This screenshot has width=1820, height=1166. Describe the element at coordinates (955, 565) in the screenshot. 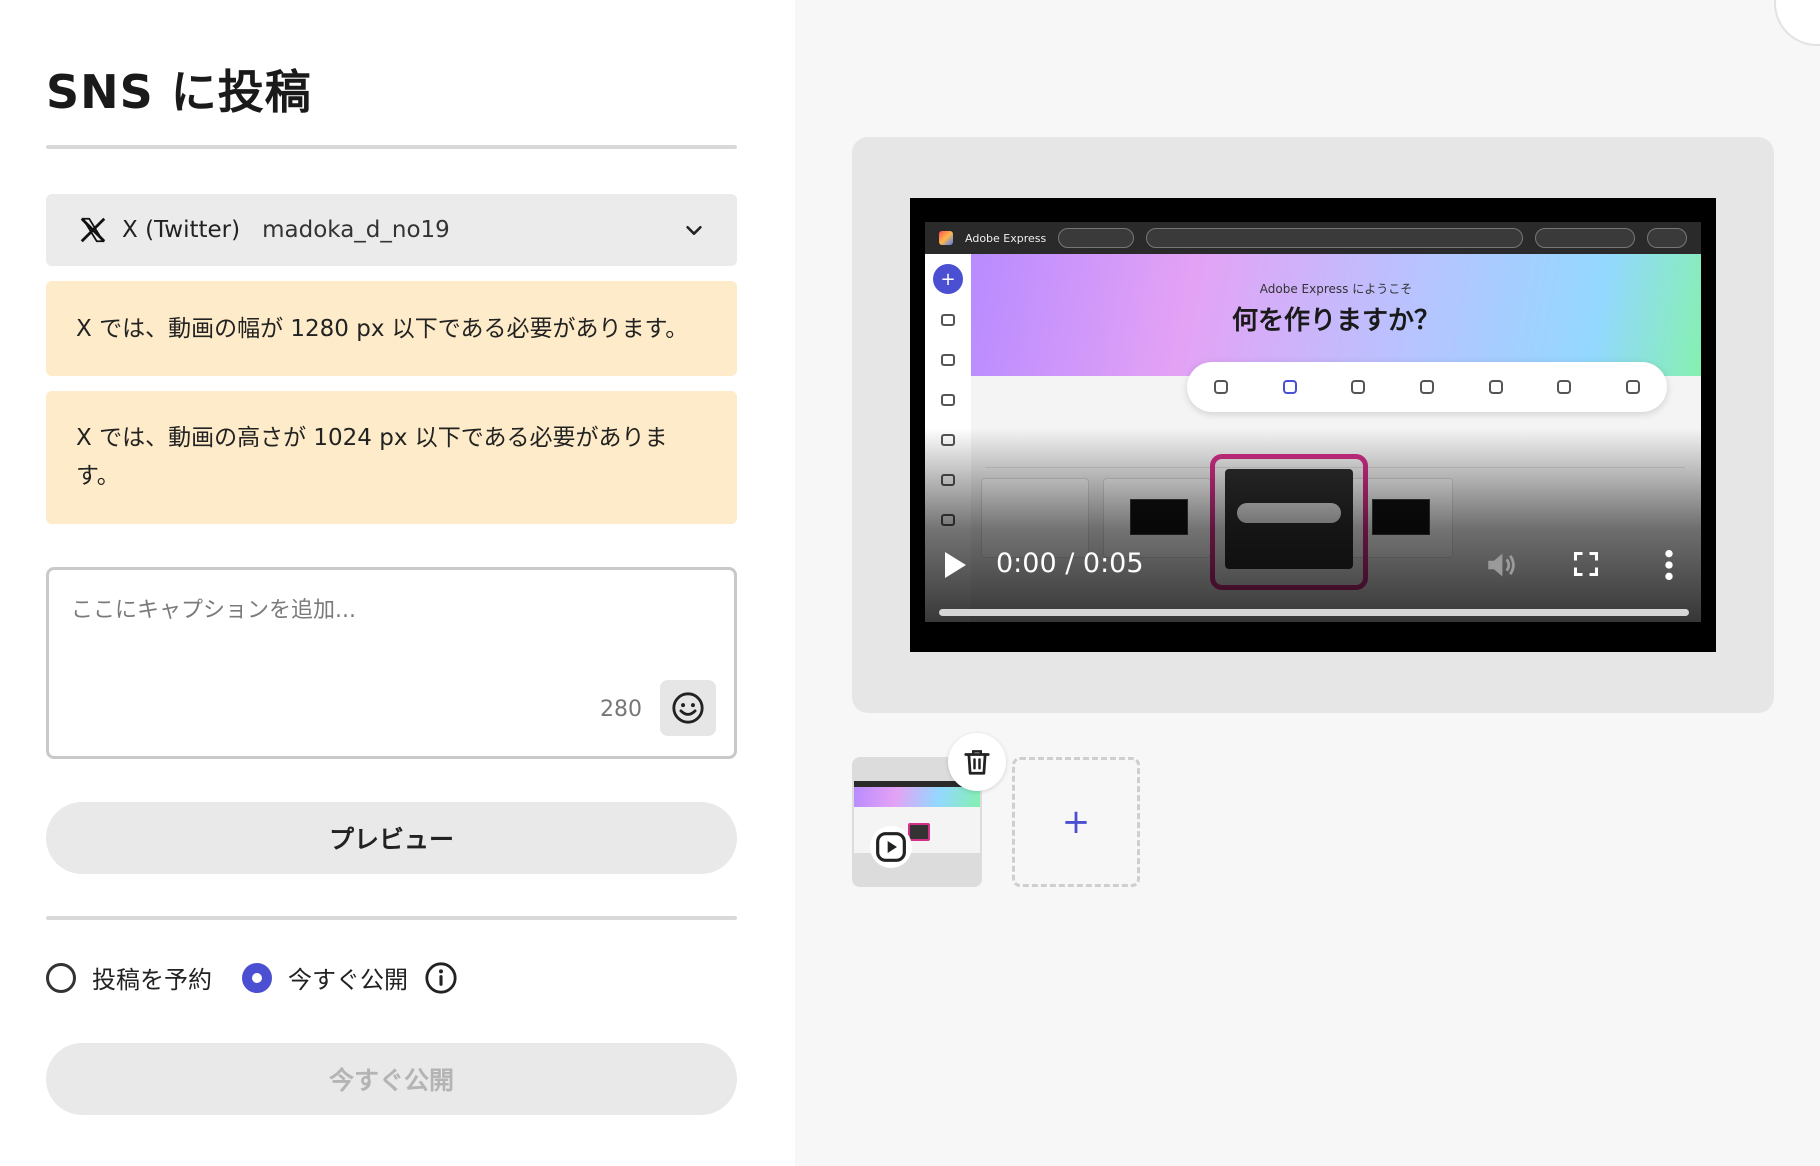

I see `play-icon` at that location.